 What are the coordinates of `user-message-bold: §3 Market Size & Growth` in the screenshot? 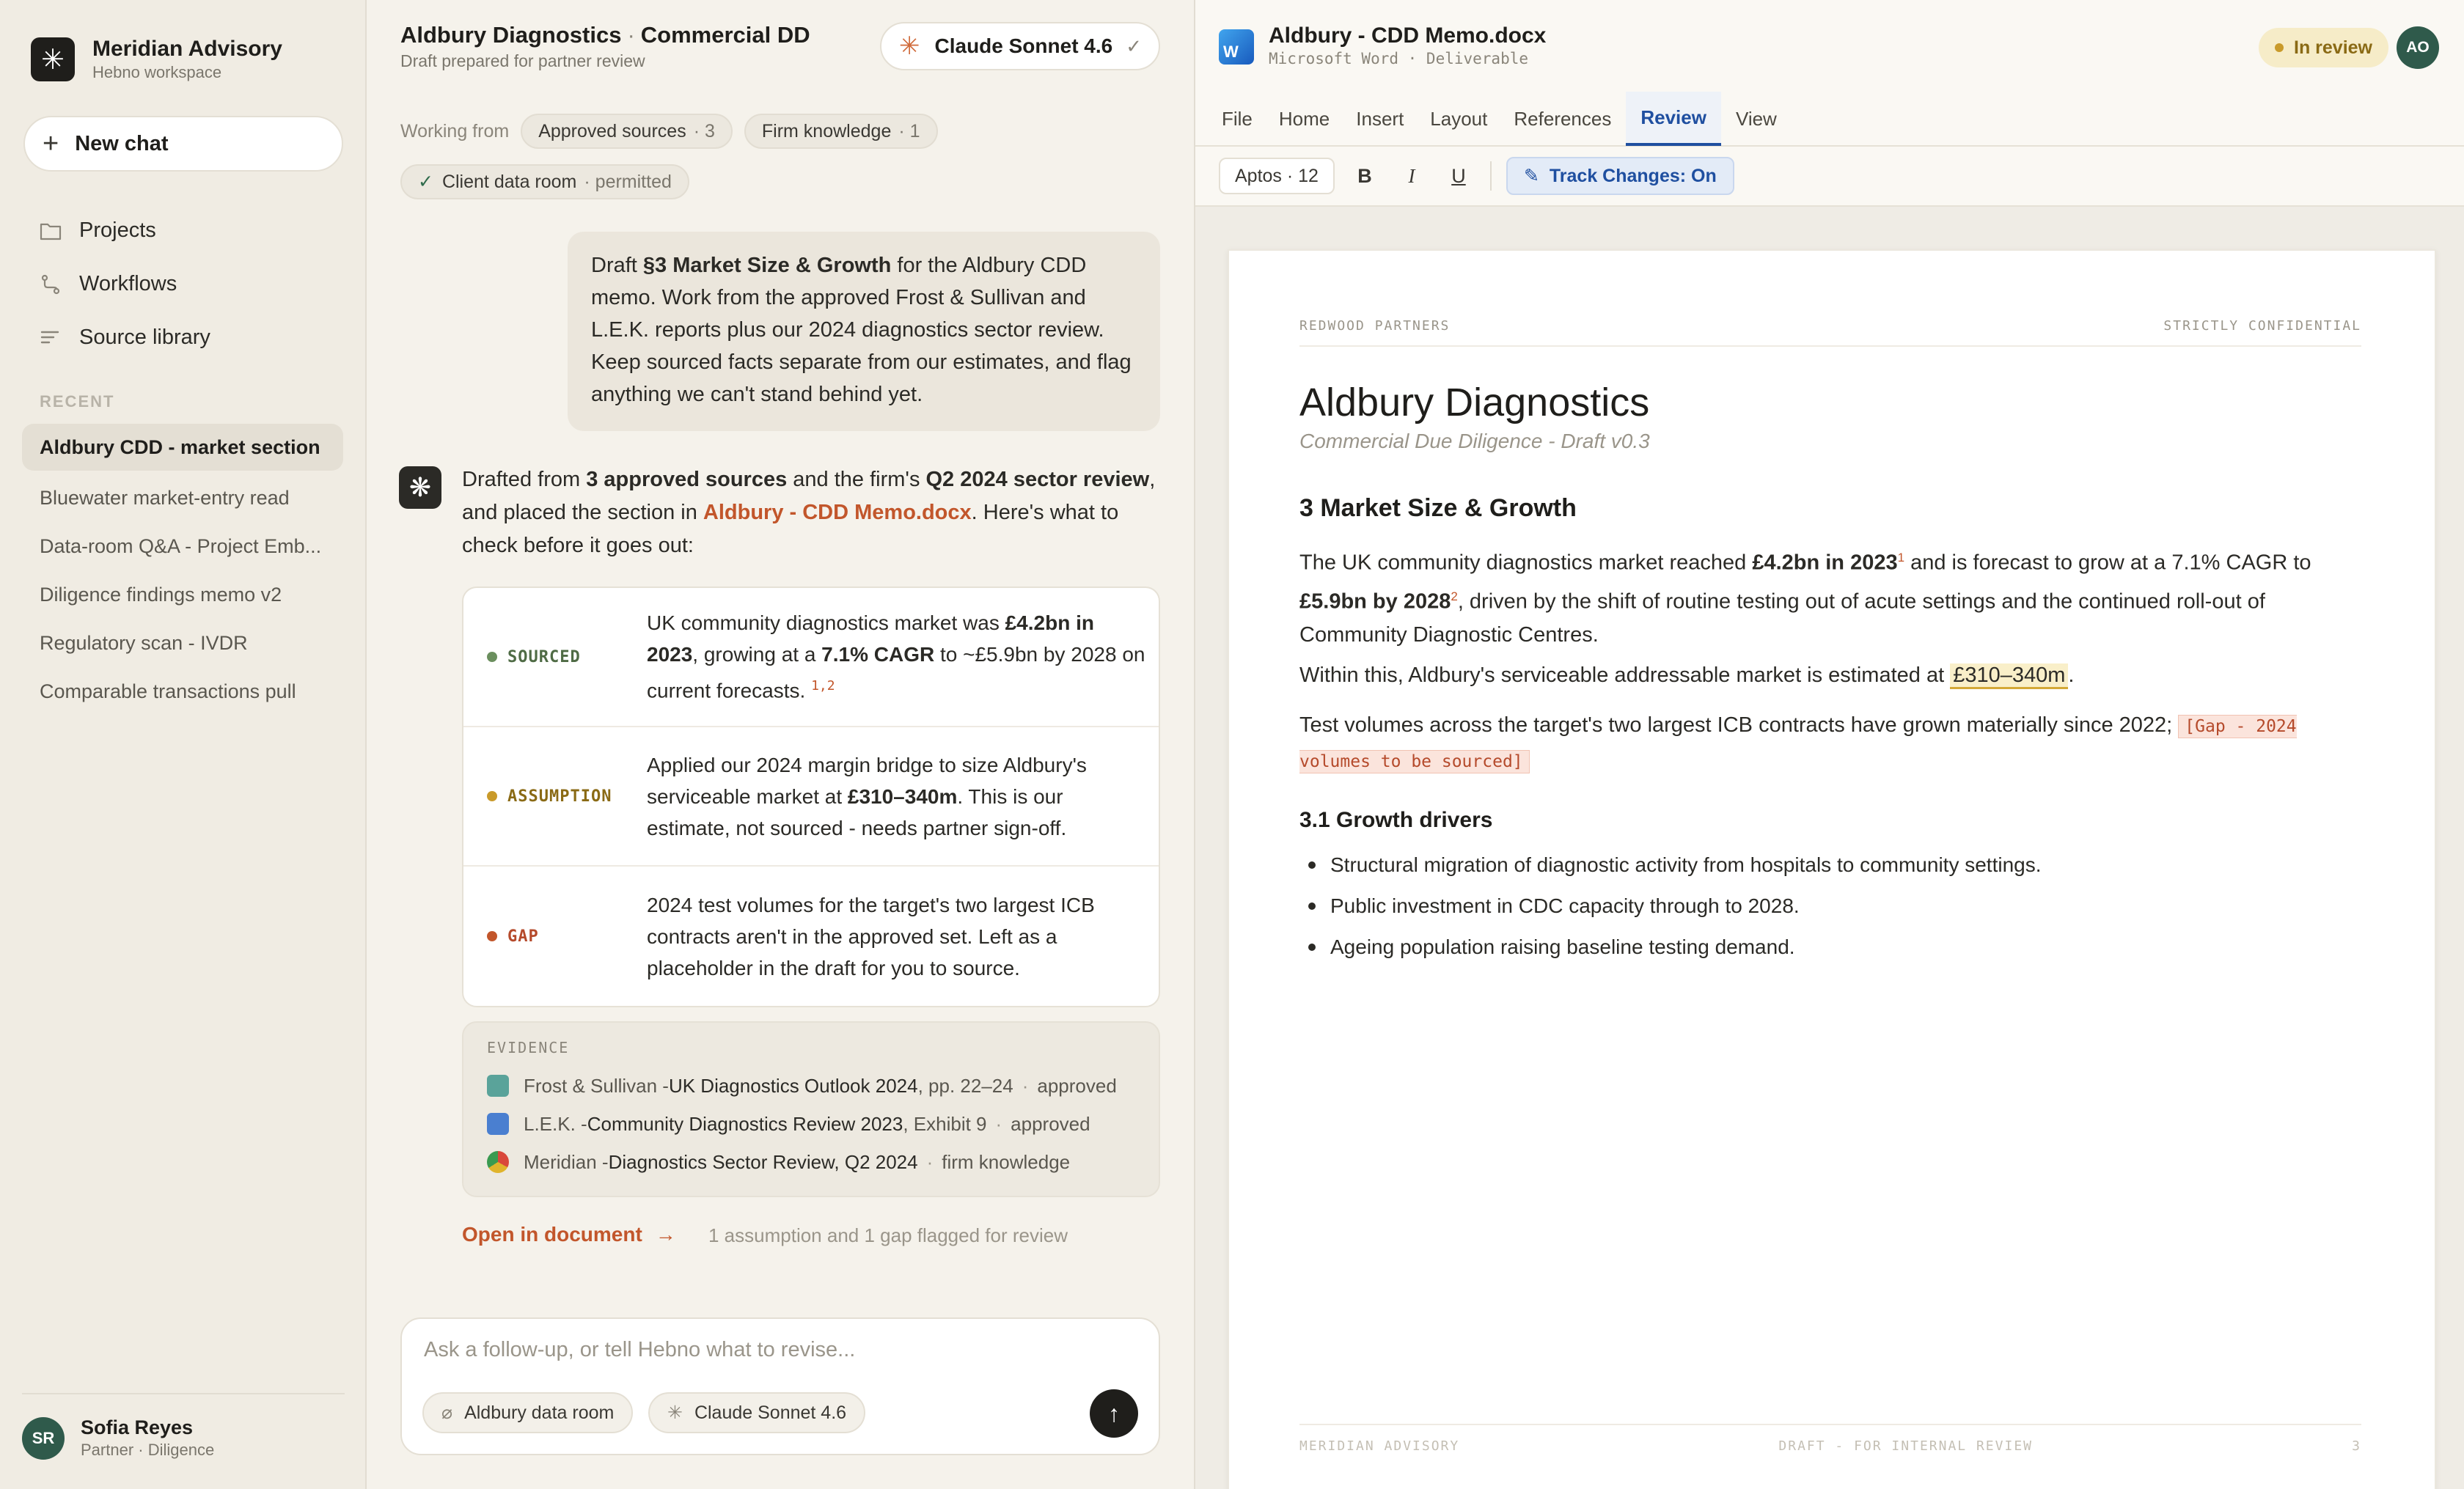 It's located at (767, 265).